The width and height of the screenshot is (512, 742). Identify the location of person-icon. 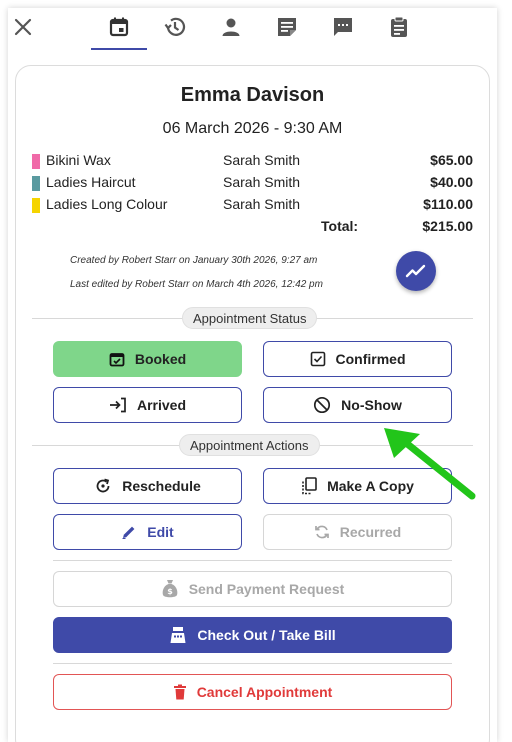
(231, 27).